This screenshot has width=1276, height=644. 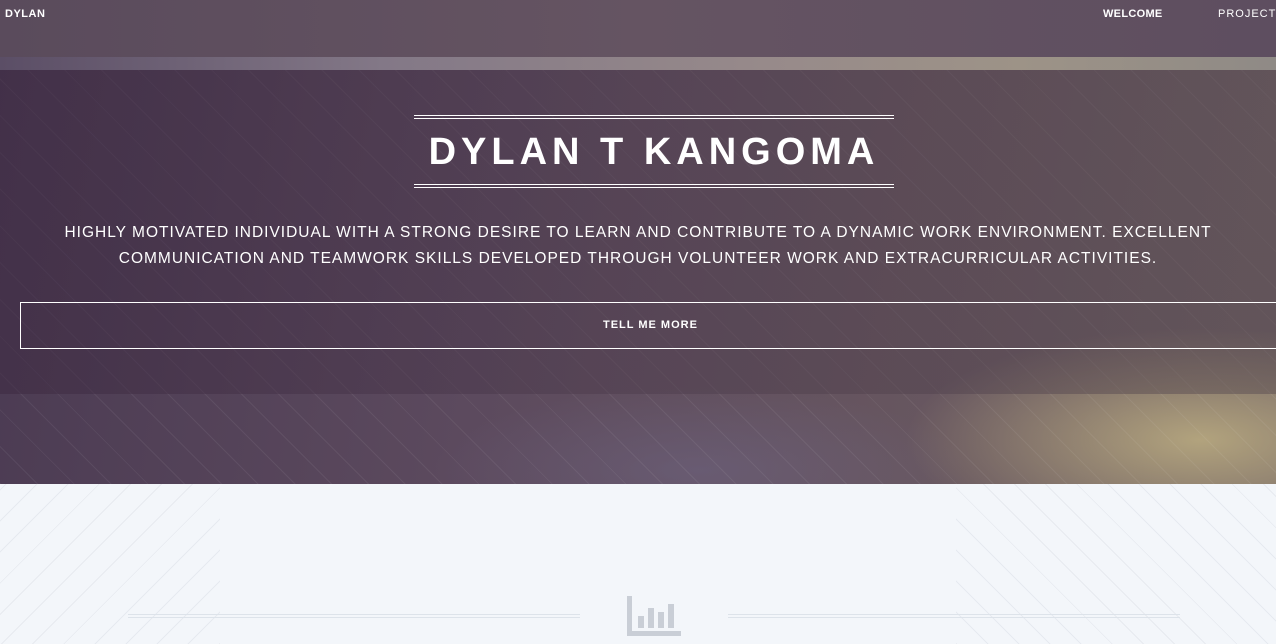 What do you see at coordinates (654, 117) in the screenshot?
I see `title-rule-top` at bounding box center [654, 117].